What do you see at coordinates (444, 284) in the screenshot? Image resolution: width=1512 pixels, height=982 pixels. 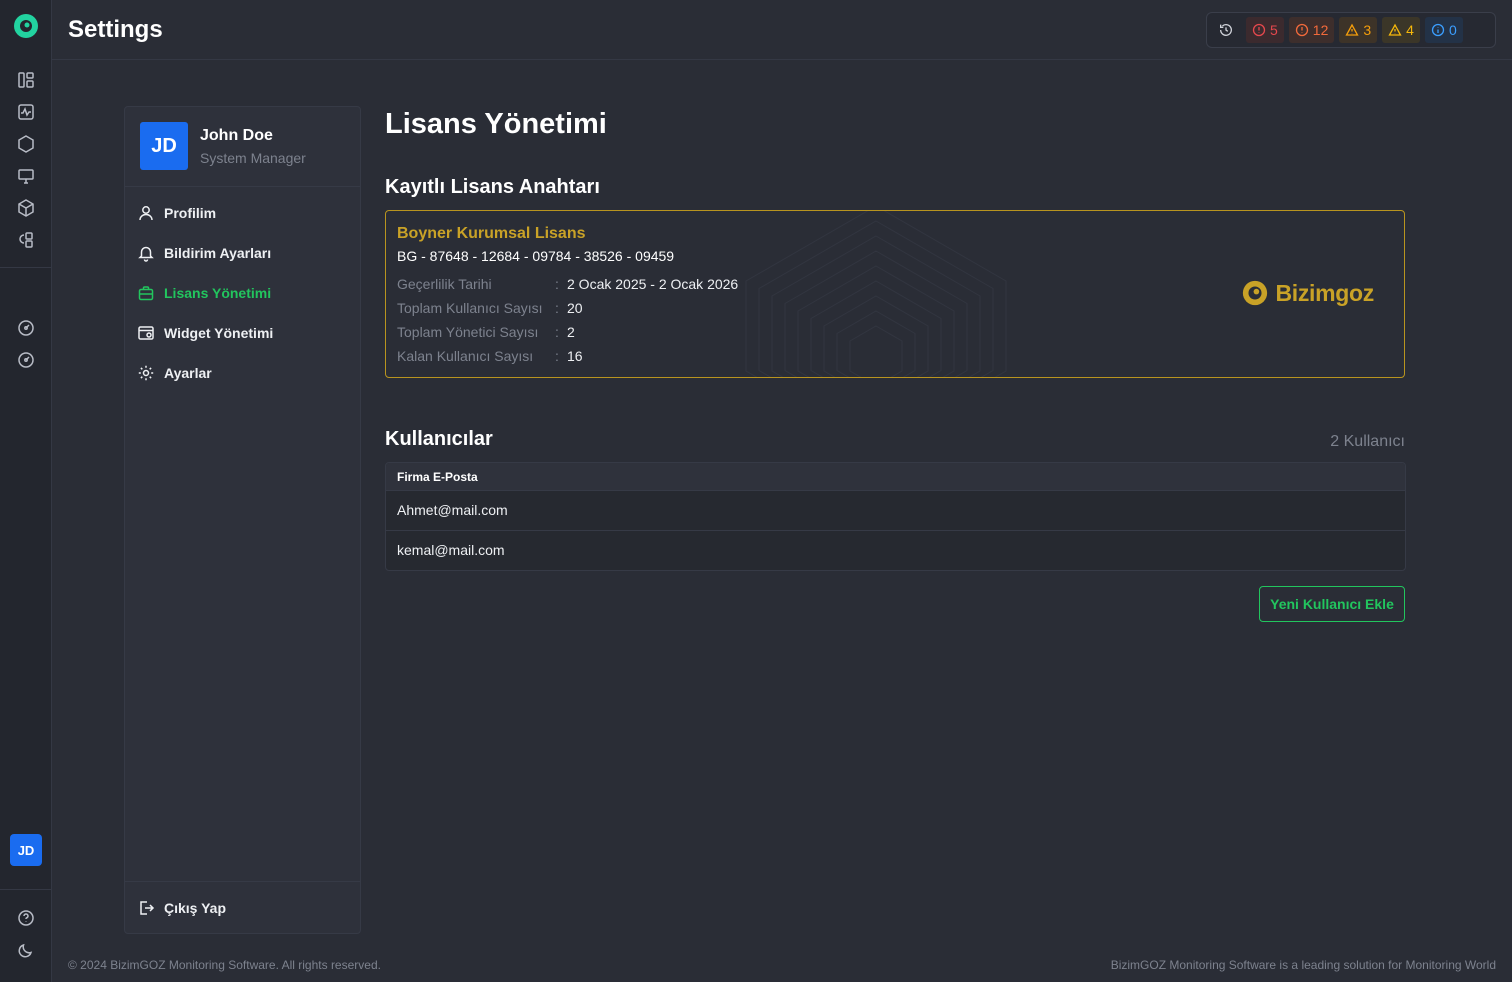 I see `license-row-label: Geçerlilik Tarihi` at bounding box center [444, 284].